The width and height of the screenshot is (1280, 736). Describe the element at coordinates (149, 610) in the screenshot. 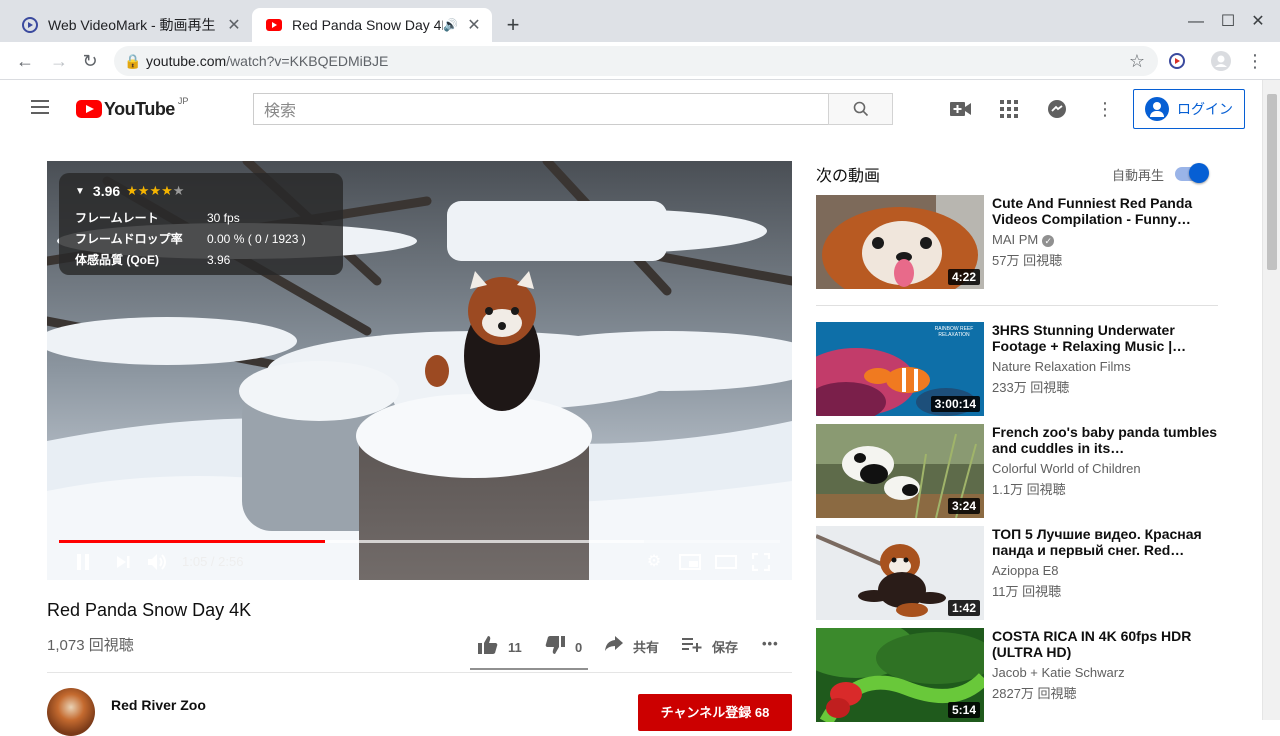

I see `video-title: Red Panda Snow Day 4K` at that location.